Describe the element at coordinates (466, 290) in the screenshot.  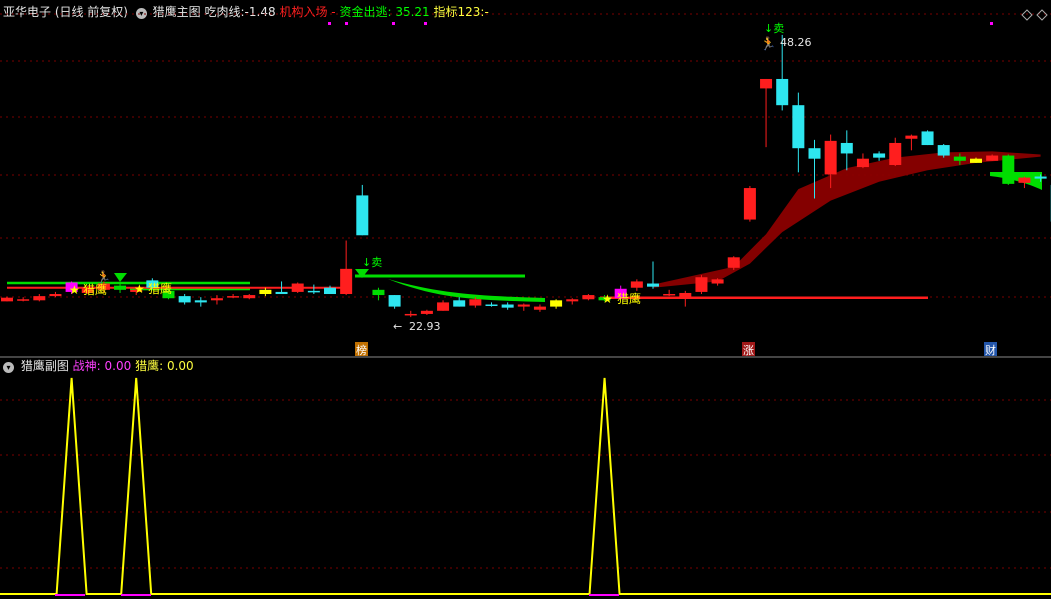
I see `green-wedge` at that location.